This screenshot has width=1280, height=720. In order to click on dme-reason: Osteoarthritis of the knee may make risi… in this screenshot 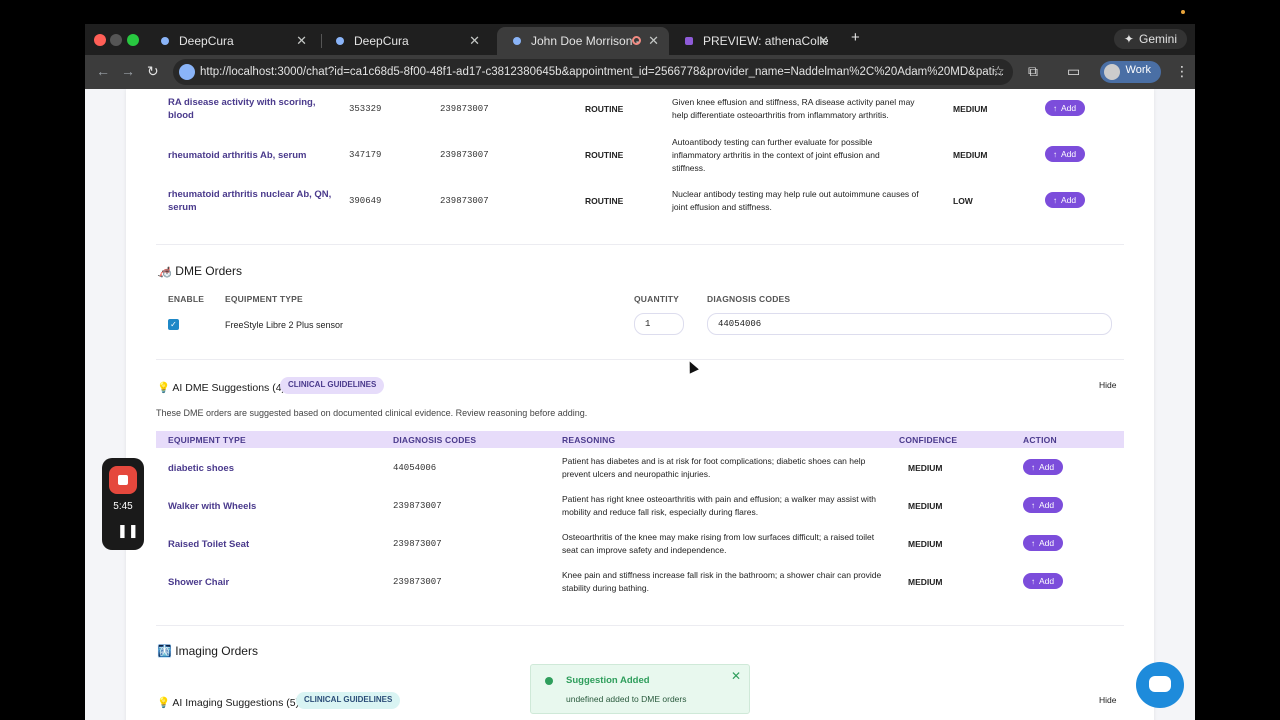, I will do `click(718, 543)`.